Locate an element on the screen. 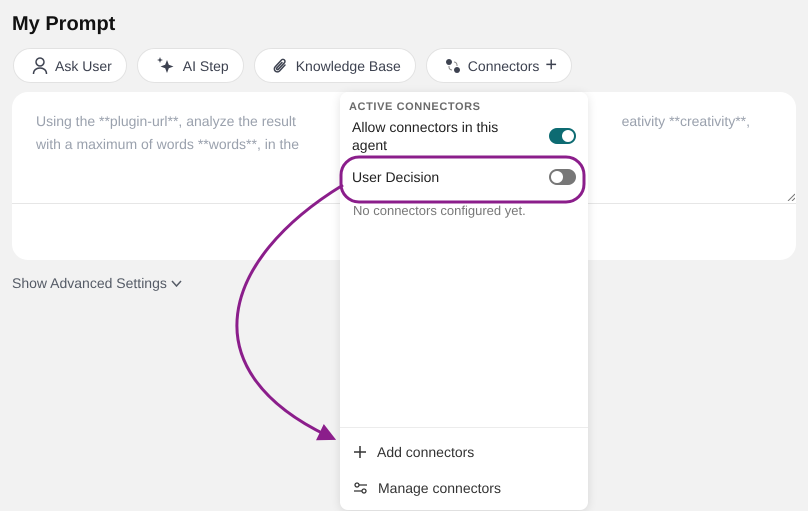 This screenshot has height=511, width=808. empty-message: No connectors configured yet. is located at coordinates (439, 211).